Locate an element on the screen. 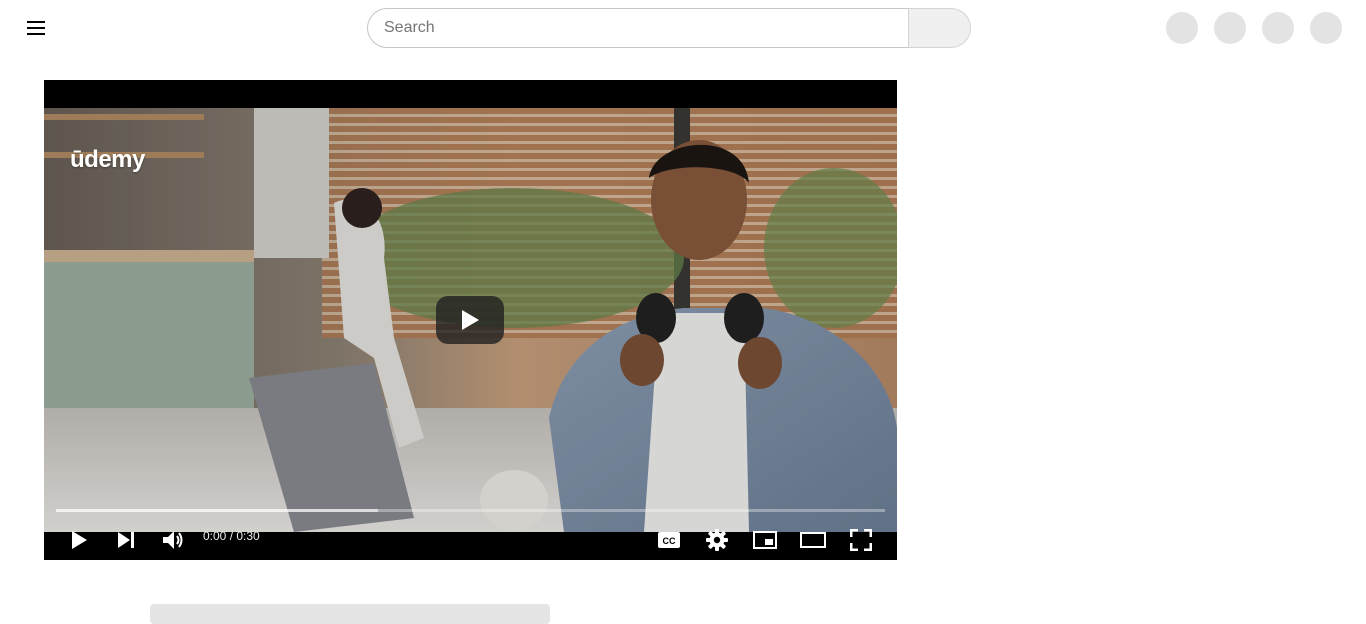 The height and width of the screenshot is (624, 1366). avatar is located at coordinates (1326, 28).